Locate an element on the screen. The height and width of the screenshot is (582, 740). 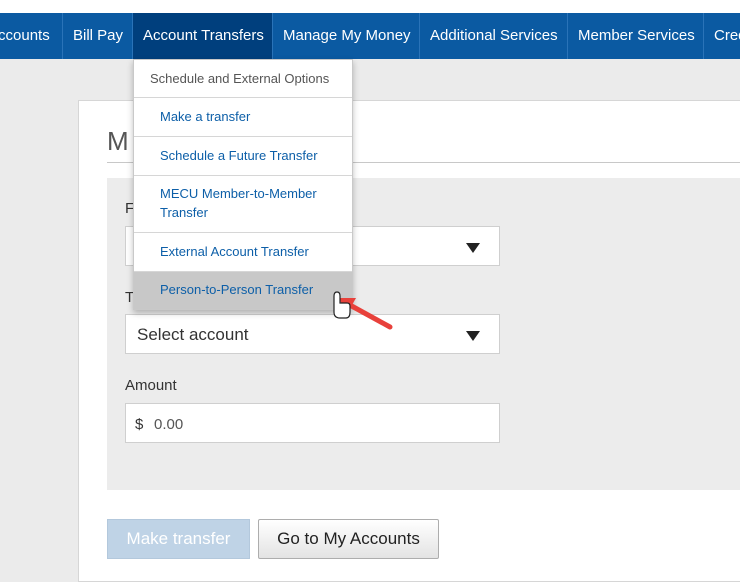
amount-field-wrapper: $ is located at coordinates (312, 423).